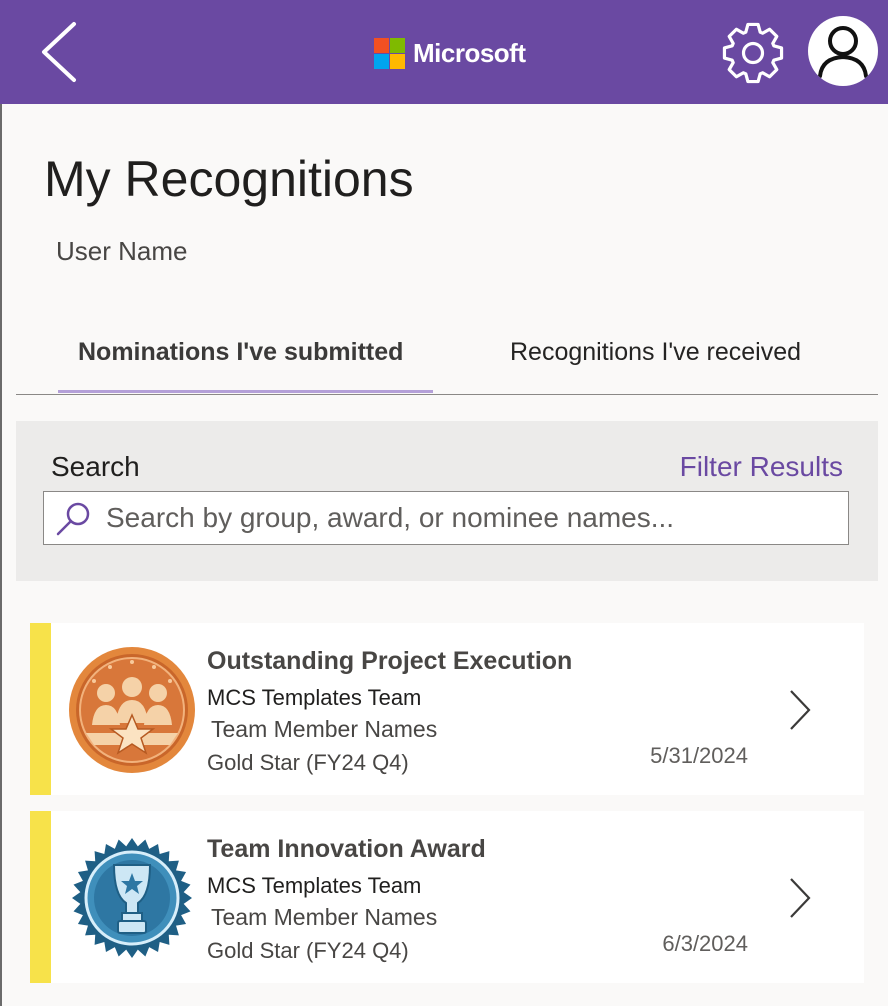 This screenshot has height=1006, width=888. I want to click on trophy-seal-icon, so click(132, 898).